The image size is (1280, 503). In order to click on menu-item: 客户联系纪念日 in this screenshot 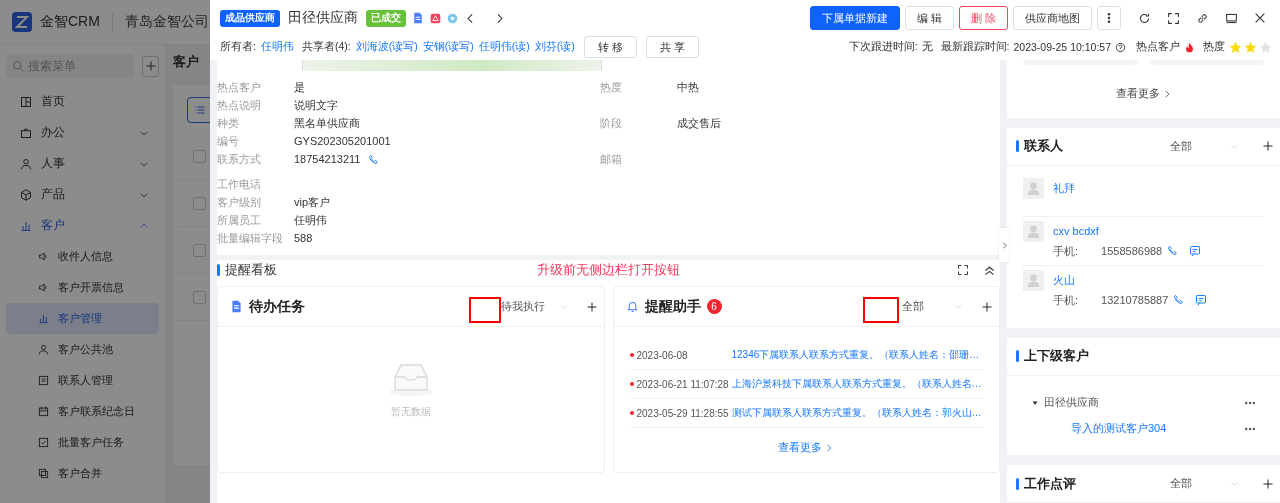, I will do `click(82, 411)`.